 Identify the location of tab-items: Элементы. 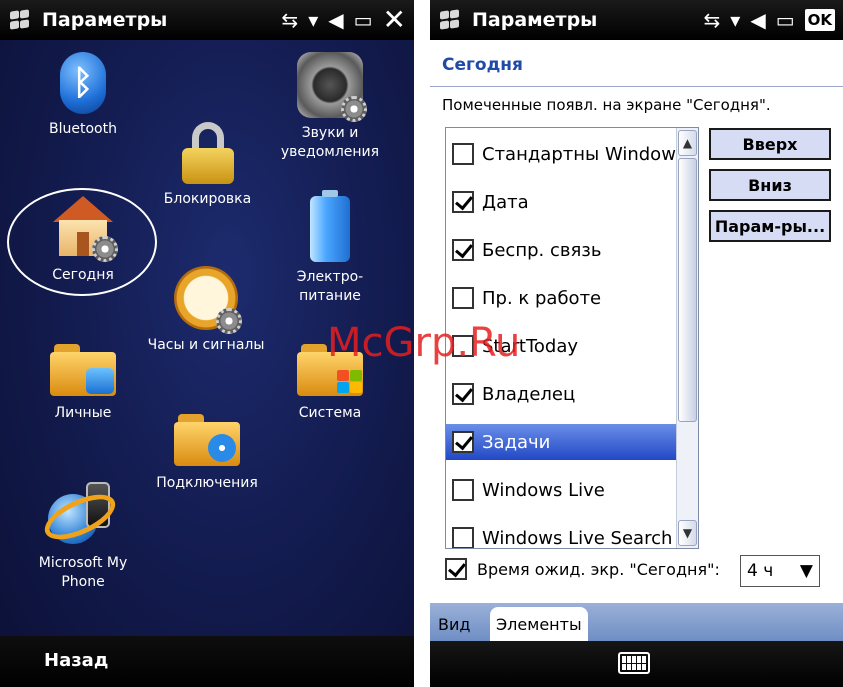
(539, 624).